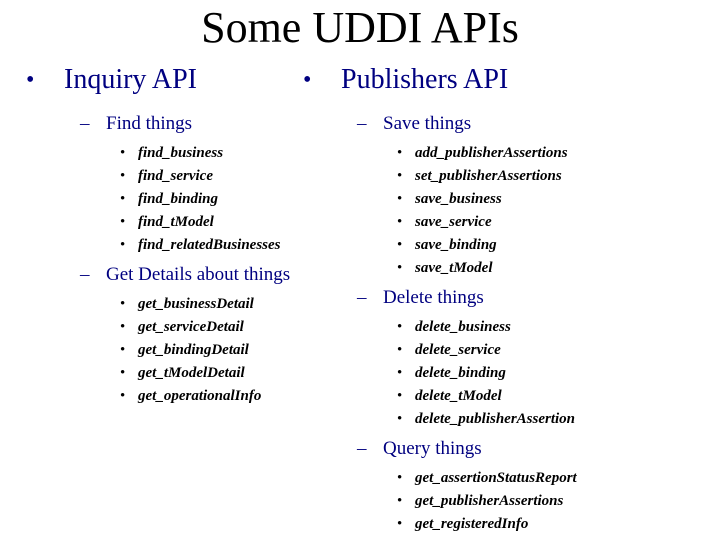  I want to click on api-name: delete_binding, so click(460, 373).